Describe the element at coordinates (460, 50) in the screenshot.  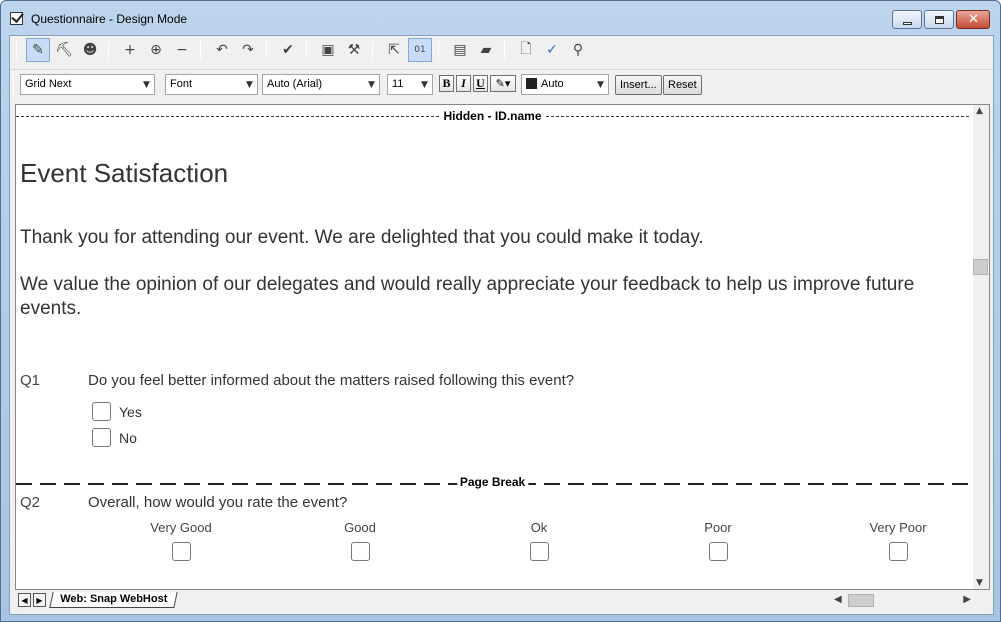
I see `layout-icon: ▤` at that location.